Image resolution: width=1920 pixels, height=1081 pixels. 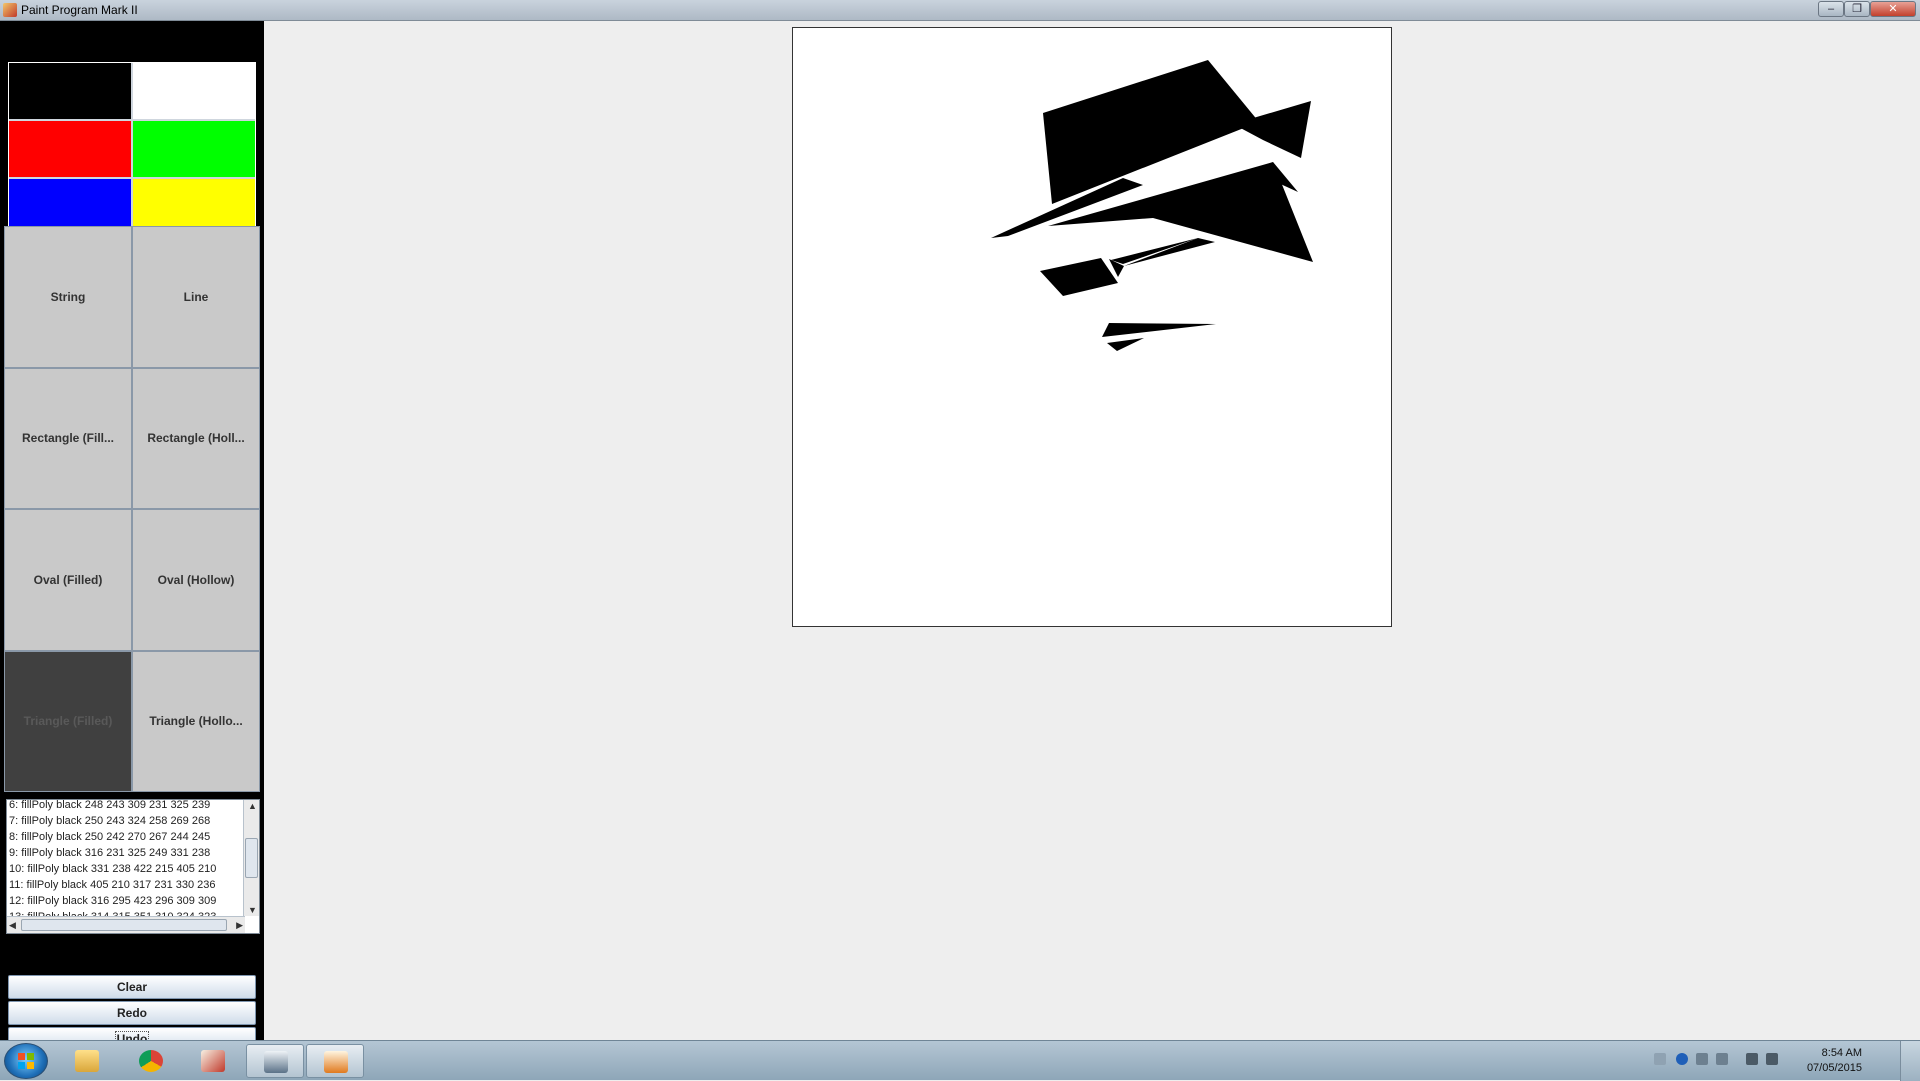 What do you see at coordinates (1841, 1053) in the screenshot?
I see `clock-time: 8:54 AM` at bounding box center [1841, 1053].